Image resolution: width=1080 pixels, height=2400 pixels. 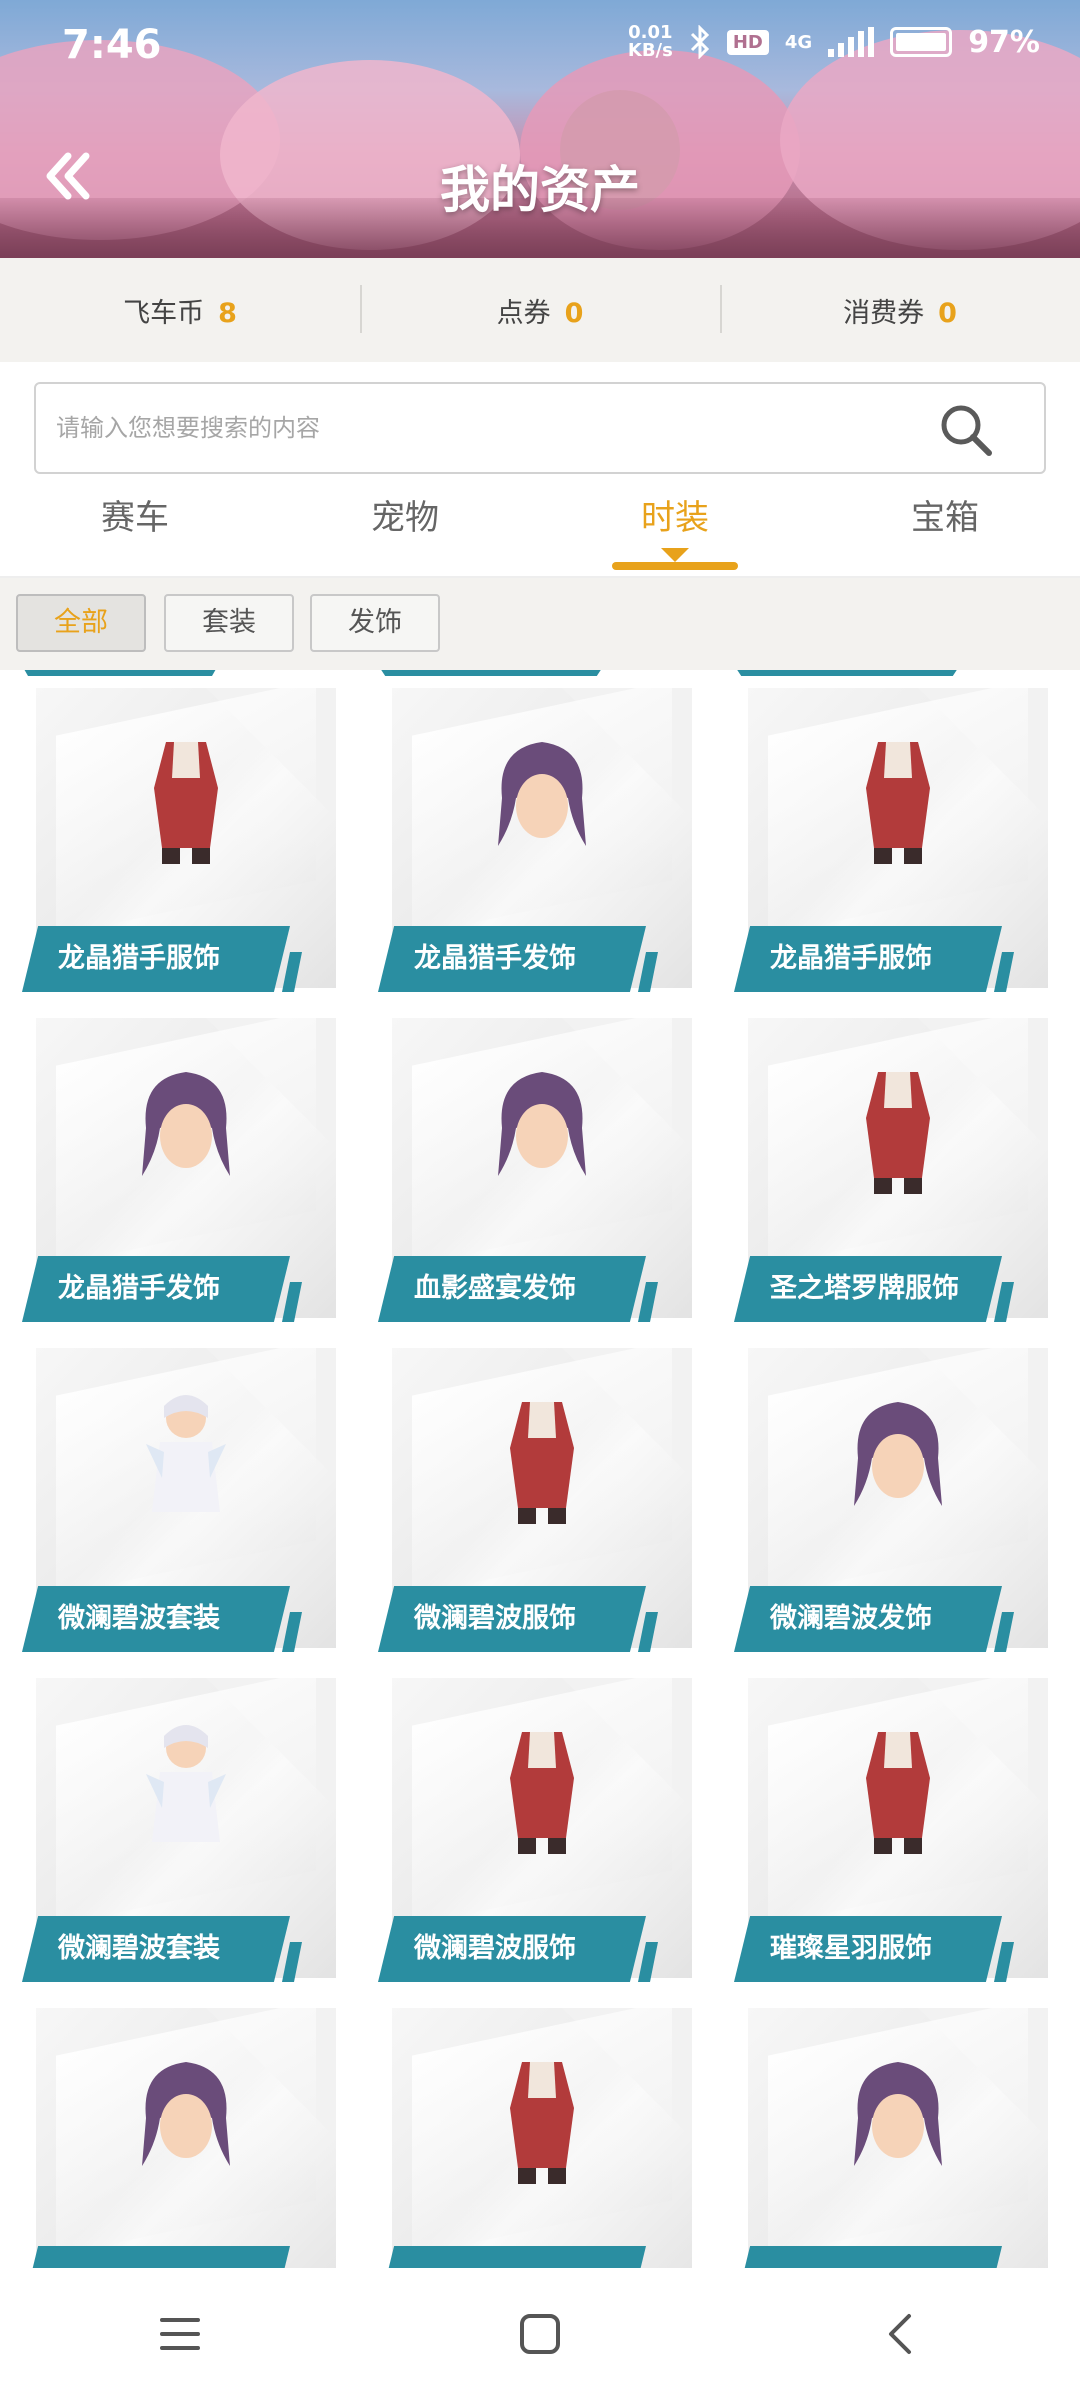 What do you see at coordinates (868, 1949) in the screenshot?
I see `item-label: 璀璨星羽服饰` at bounding box center [868, 1949].